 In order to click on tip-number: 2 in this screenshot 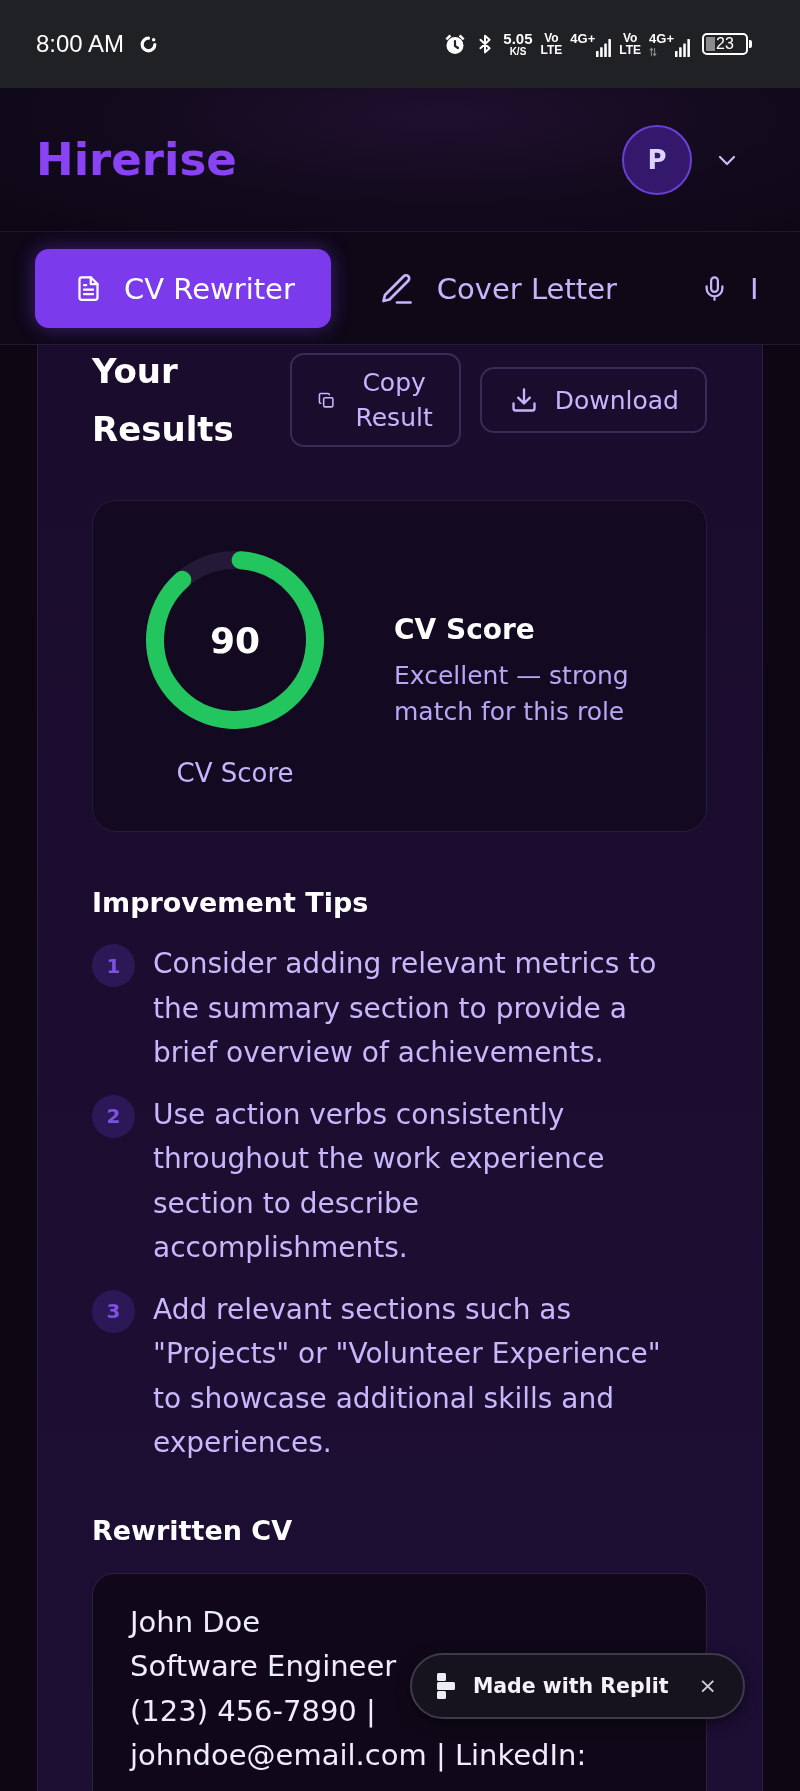, I will do `click(113, 1116)`.